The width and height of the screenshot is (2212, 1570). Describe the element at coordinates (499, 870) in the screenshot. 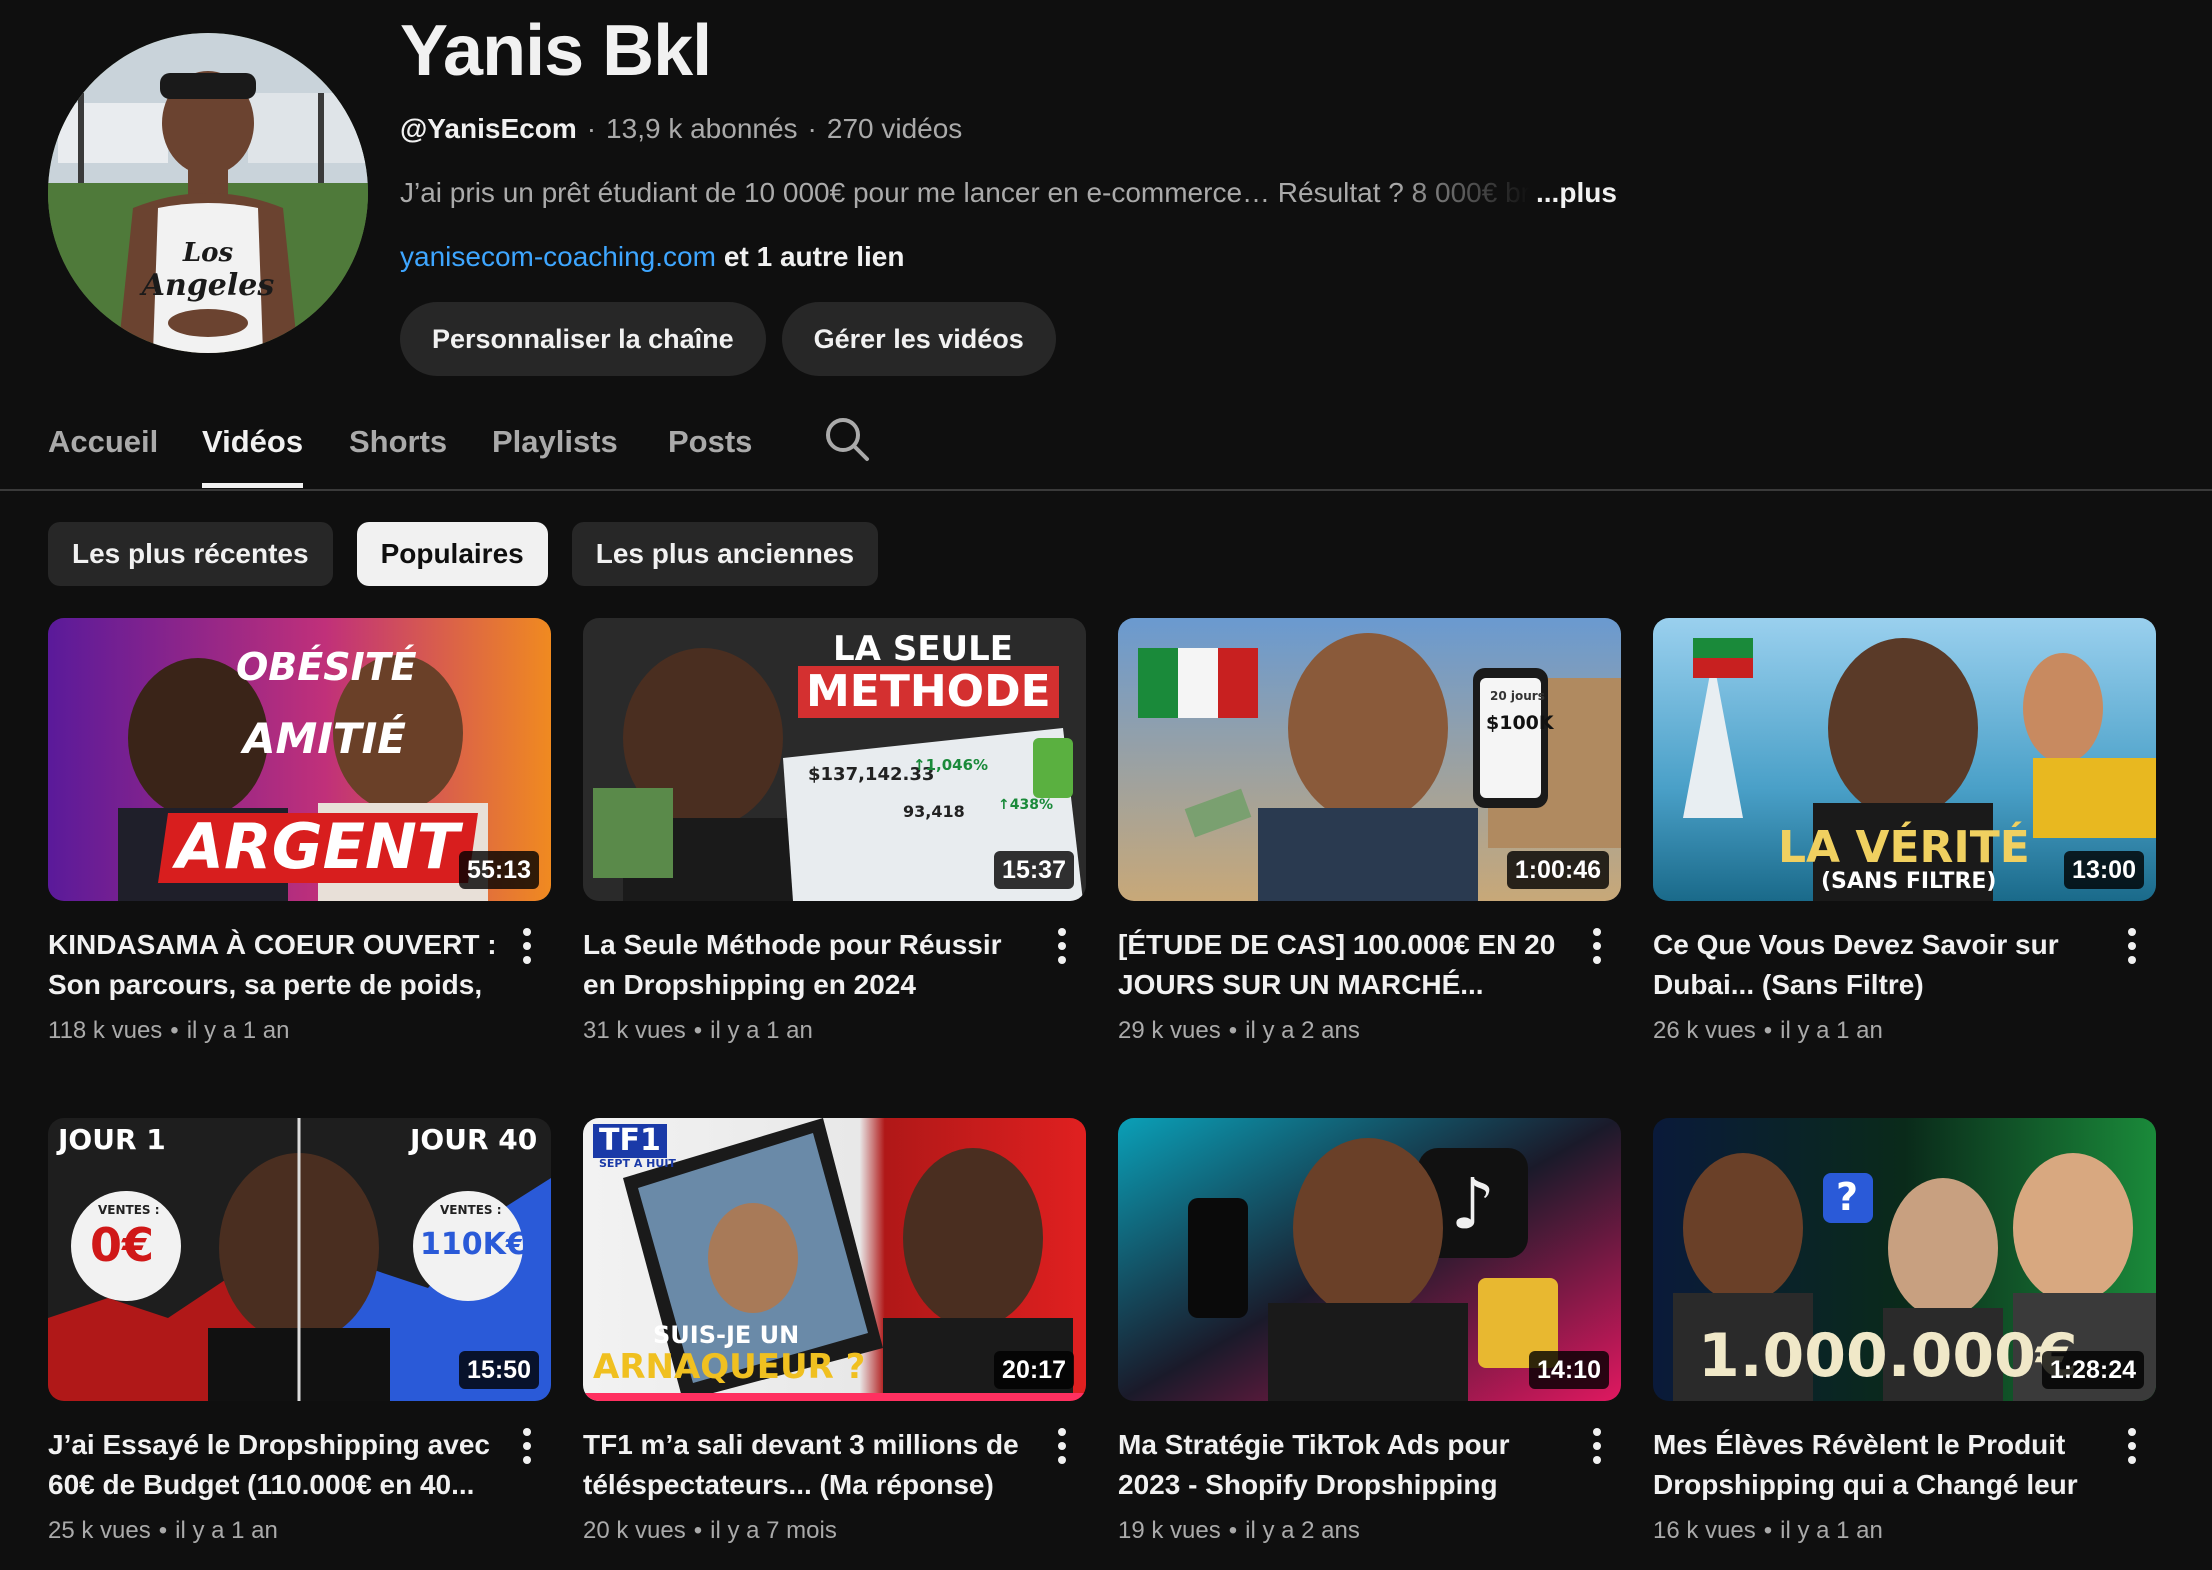

I see `video-duration: 55:13` at that location.